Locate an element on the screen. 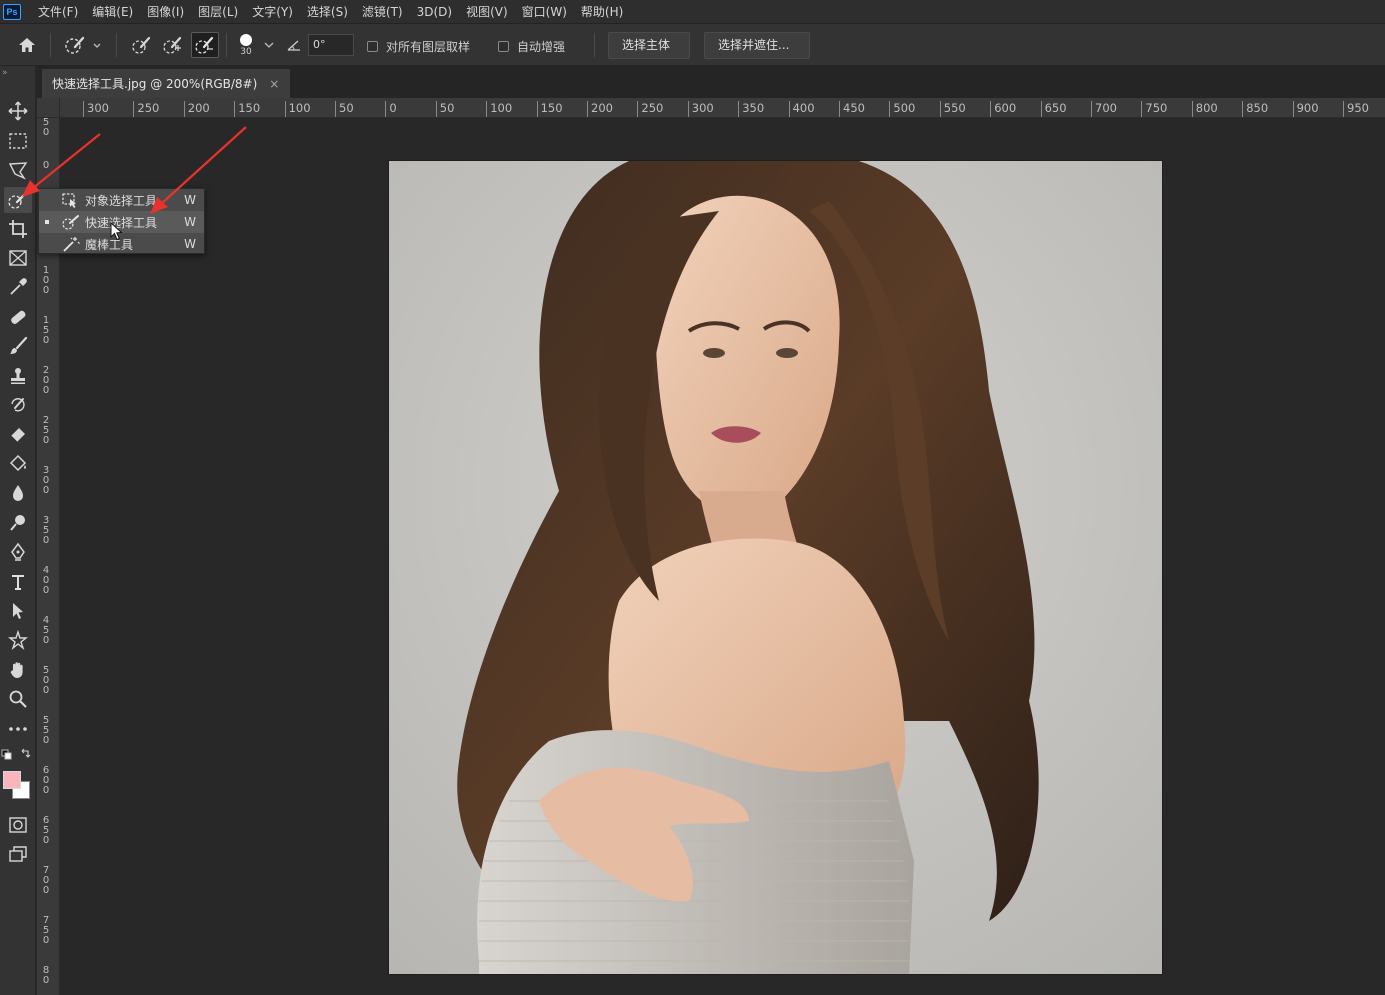  menu-select: 选择(S) is located at coordinates (327, 12).